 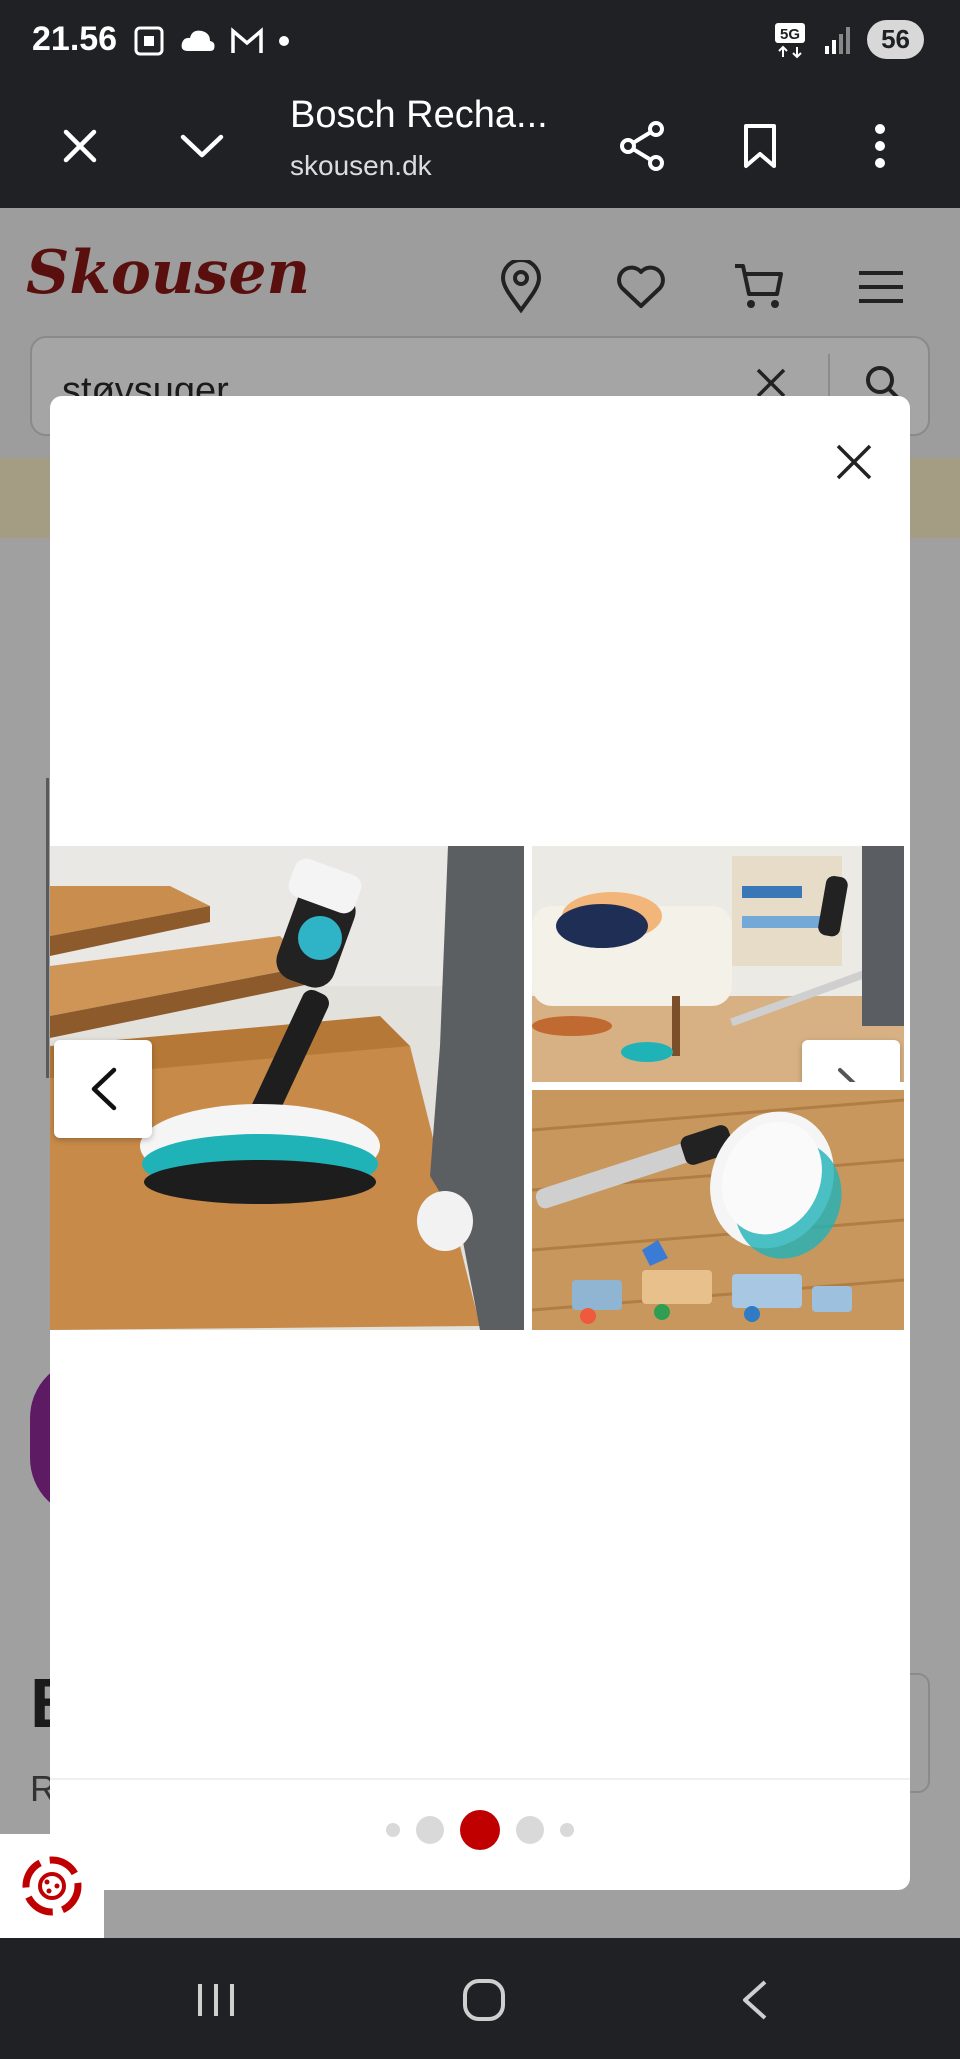 I want to click on location-pin-icon, so click(x=521, y=287).